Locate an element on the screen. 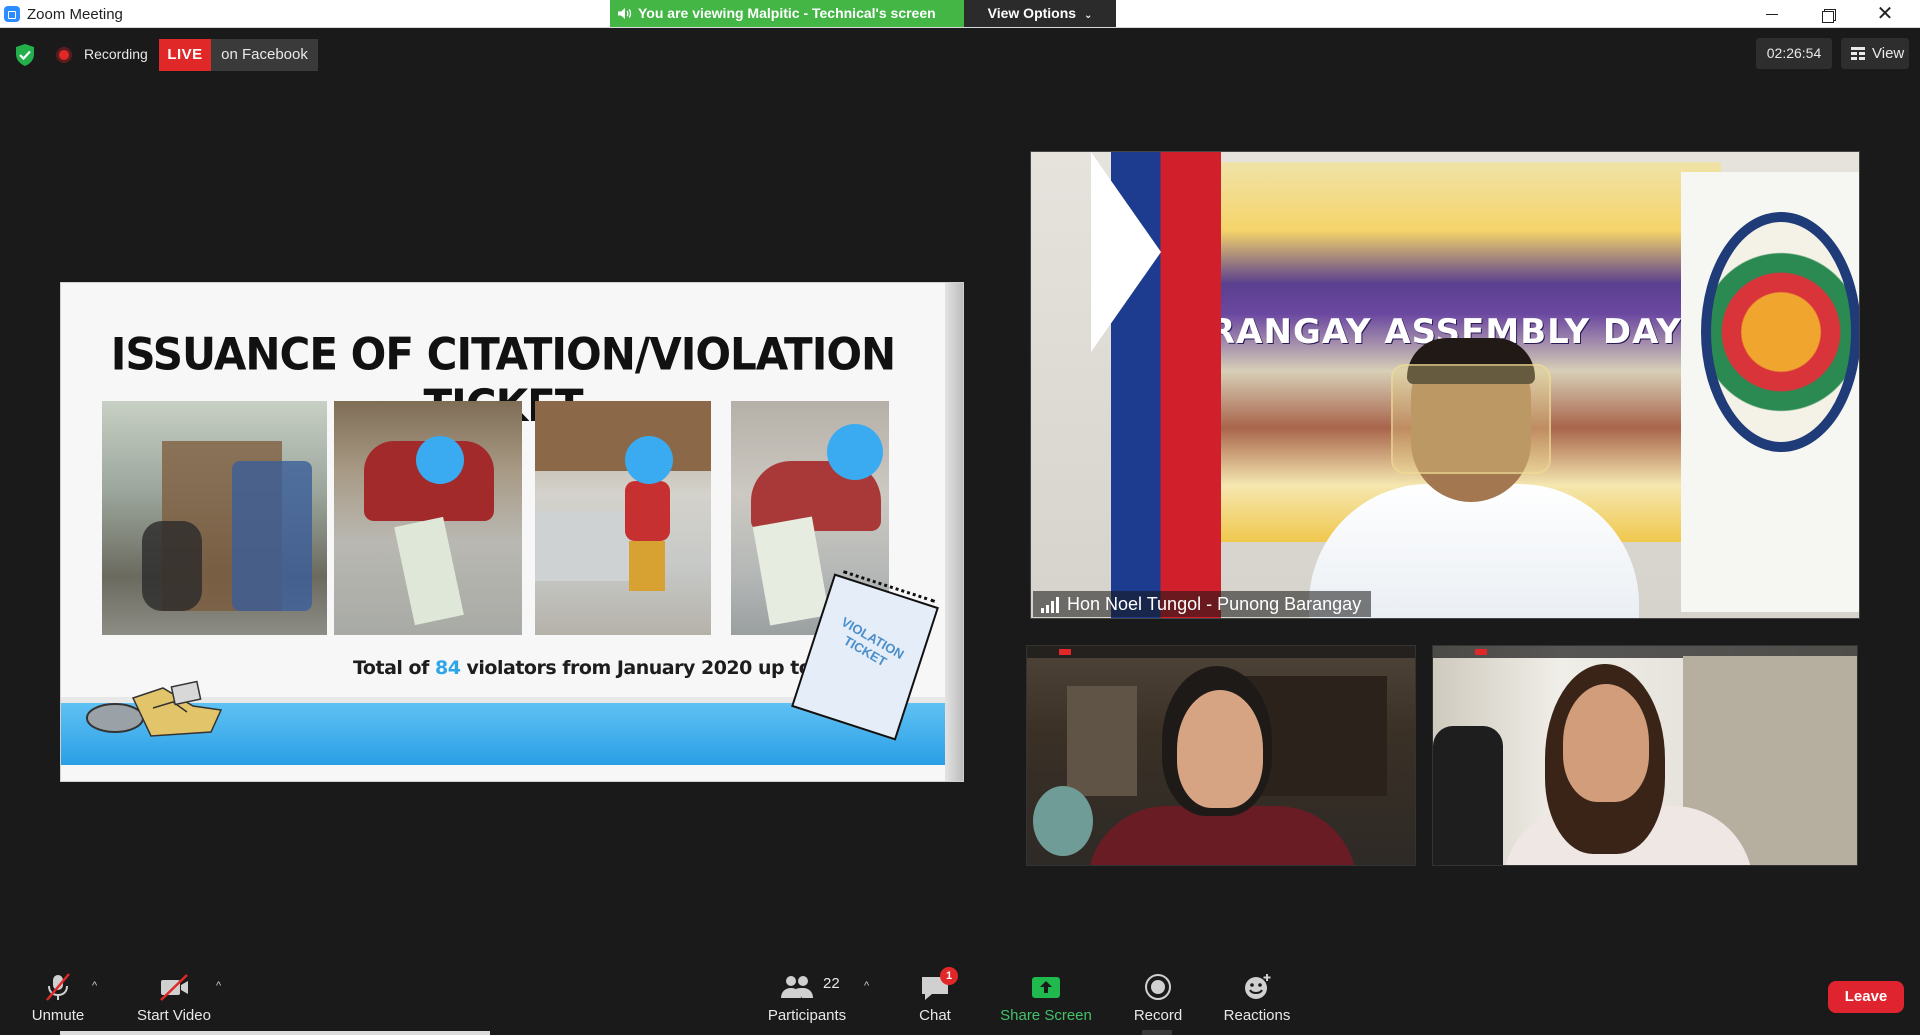  chair is located at coordinates (1468, 795).